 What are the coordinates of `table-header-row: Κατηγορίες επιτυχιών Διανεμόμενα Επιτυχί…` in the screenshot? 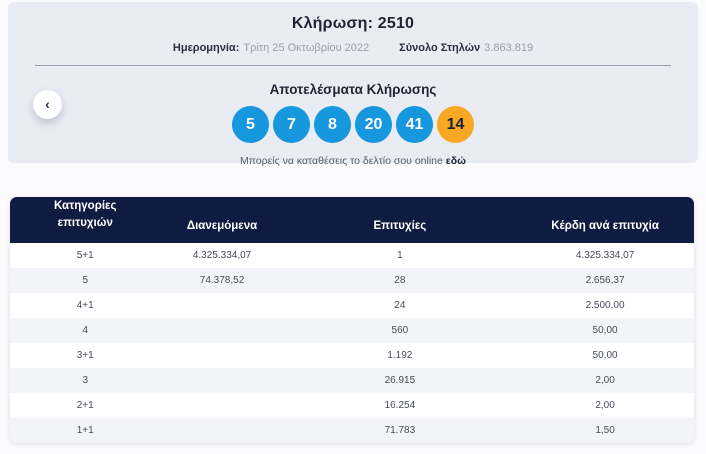 It's located at (352, 220).